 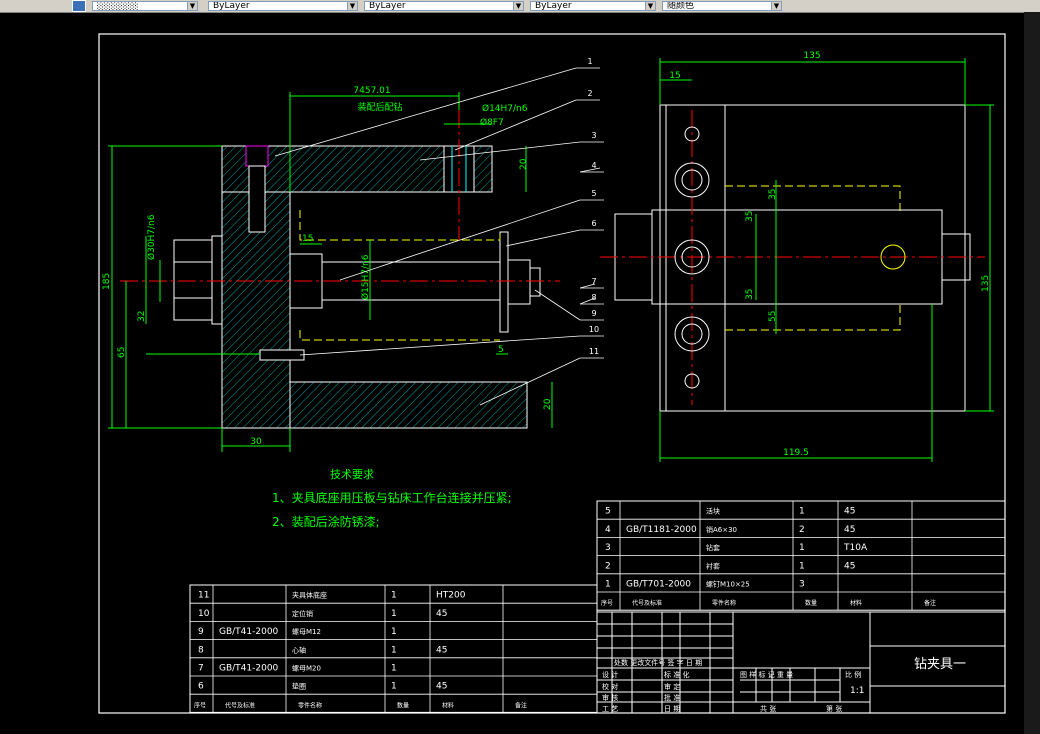 What do you see at coordinates (302, 613) in the screenshot?
I see `table-cell: 定位销` at bounding box center [302, 613].